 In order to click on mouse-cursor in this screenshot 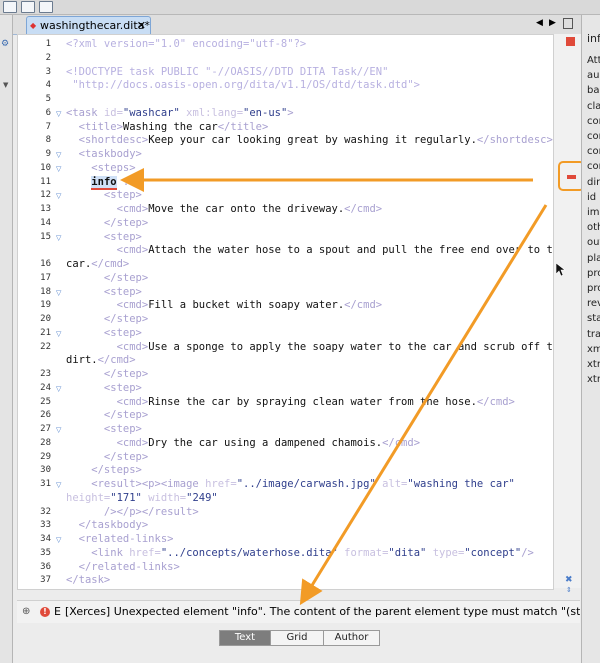, I will do `click(561, 270)`.